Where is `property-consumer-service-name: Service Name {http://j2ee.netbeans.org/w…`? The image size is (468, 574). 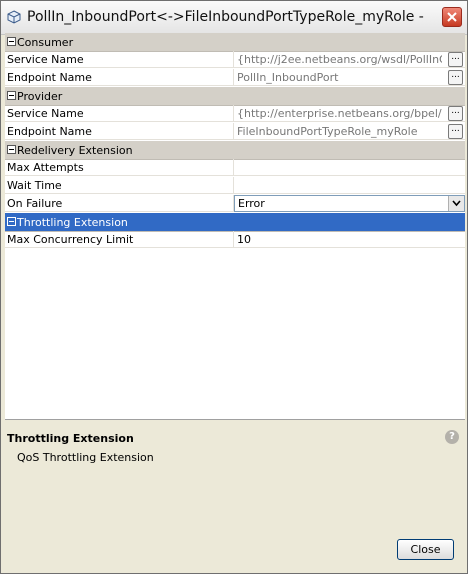 property-consumer-service-name: Service Name {http://j2ee.netbeans.org/w… is located at coordinates (235, 60).